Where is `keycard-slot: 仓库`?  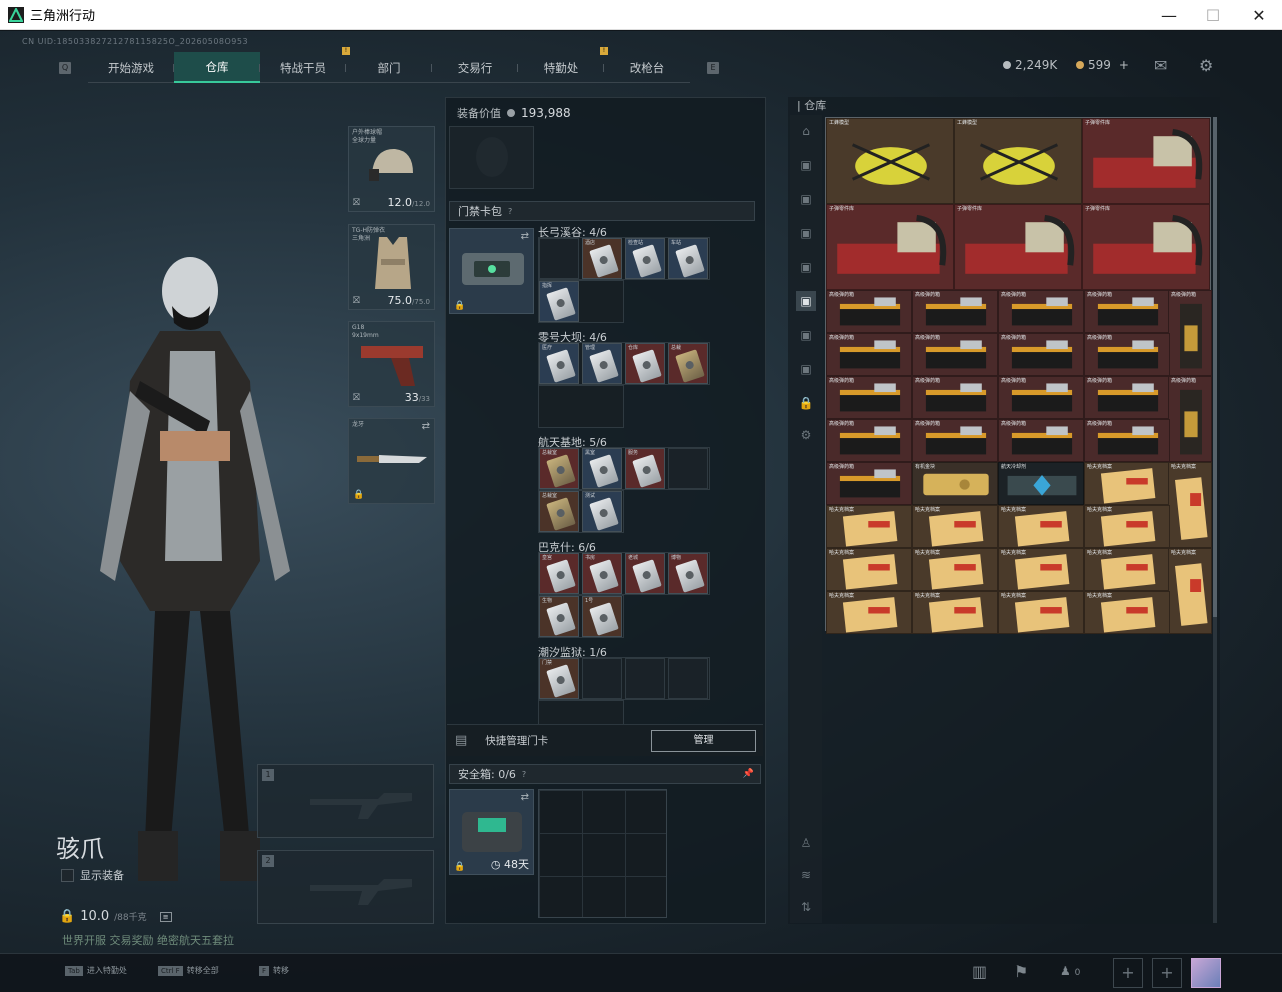
keycard-slot: 仓库 is located at coordinates (645, 363).